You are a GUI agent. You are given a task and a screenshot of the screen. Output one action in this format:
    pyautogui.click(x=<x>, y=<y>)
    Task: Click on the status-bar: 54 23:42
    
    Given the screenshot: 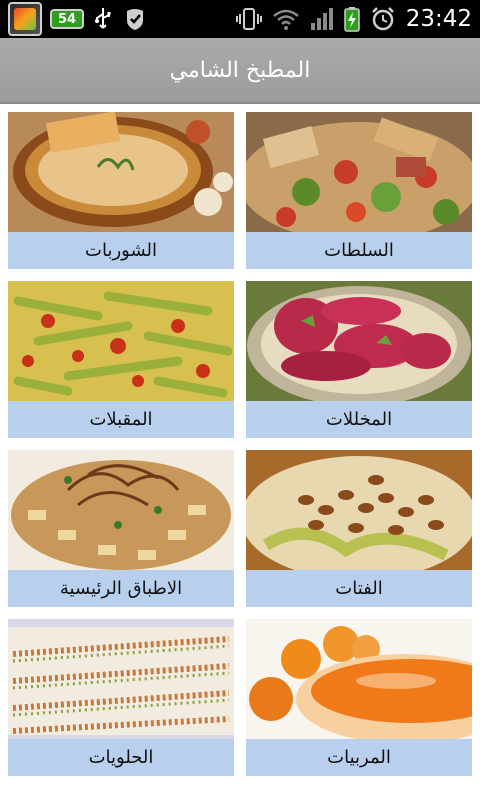 What is the action you would take?
    pyautogui.click(x=240, y=19)
    